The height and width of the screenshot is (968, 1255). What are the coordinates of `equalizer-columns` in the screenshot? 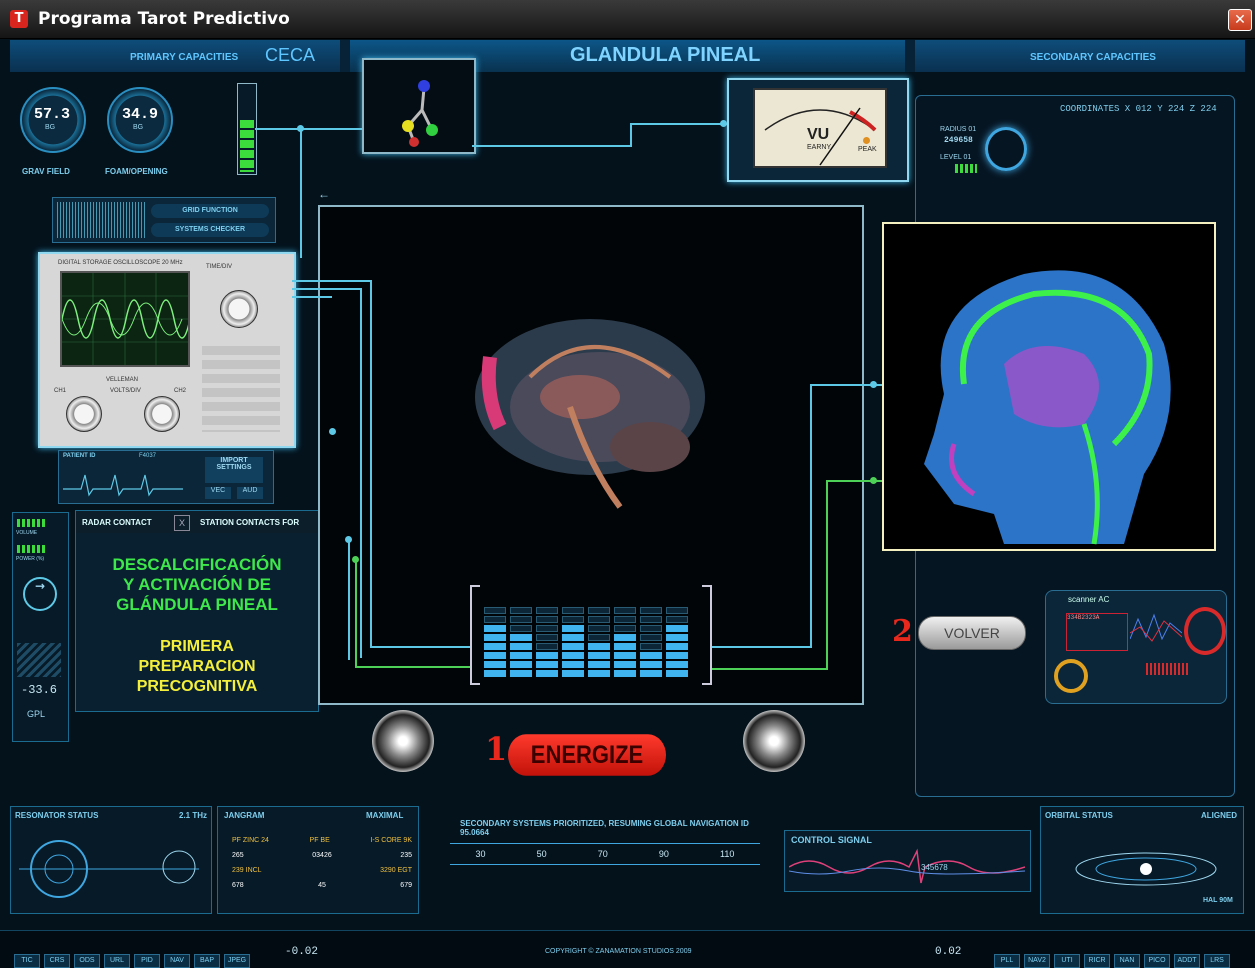 It's located at (591, 633).